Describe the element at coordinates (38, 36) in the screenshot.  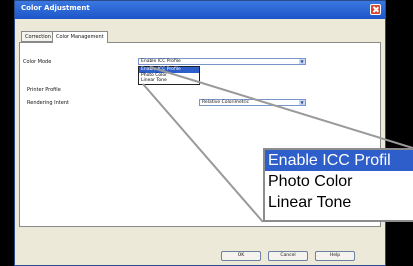
I see `tab-correction: Correction` at that location.